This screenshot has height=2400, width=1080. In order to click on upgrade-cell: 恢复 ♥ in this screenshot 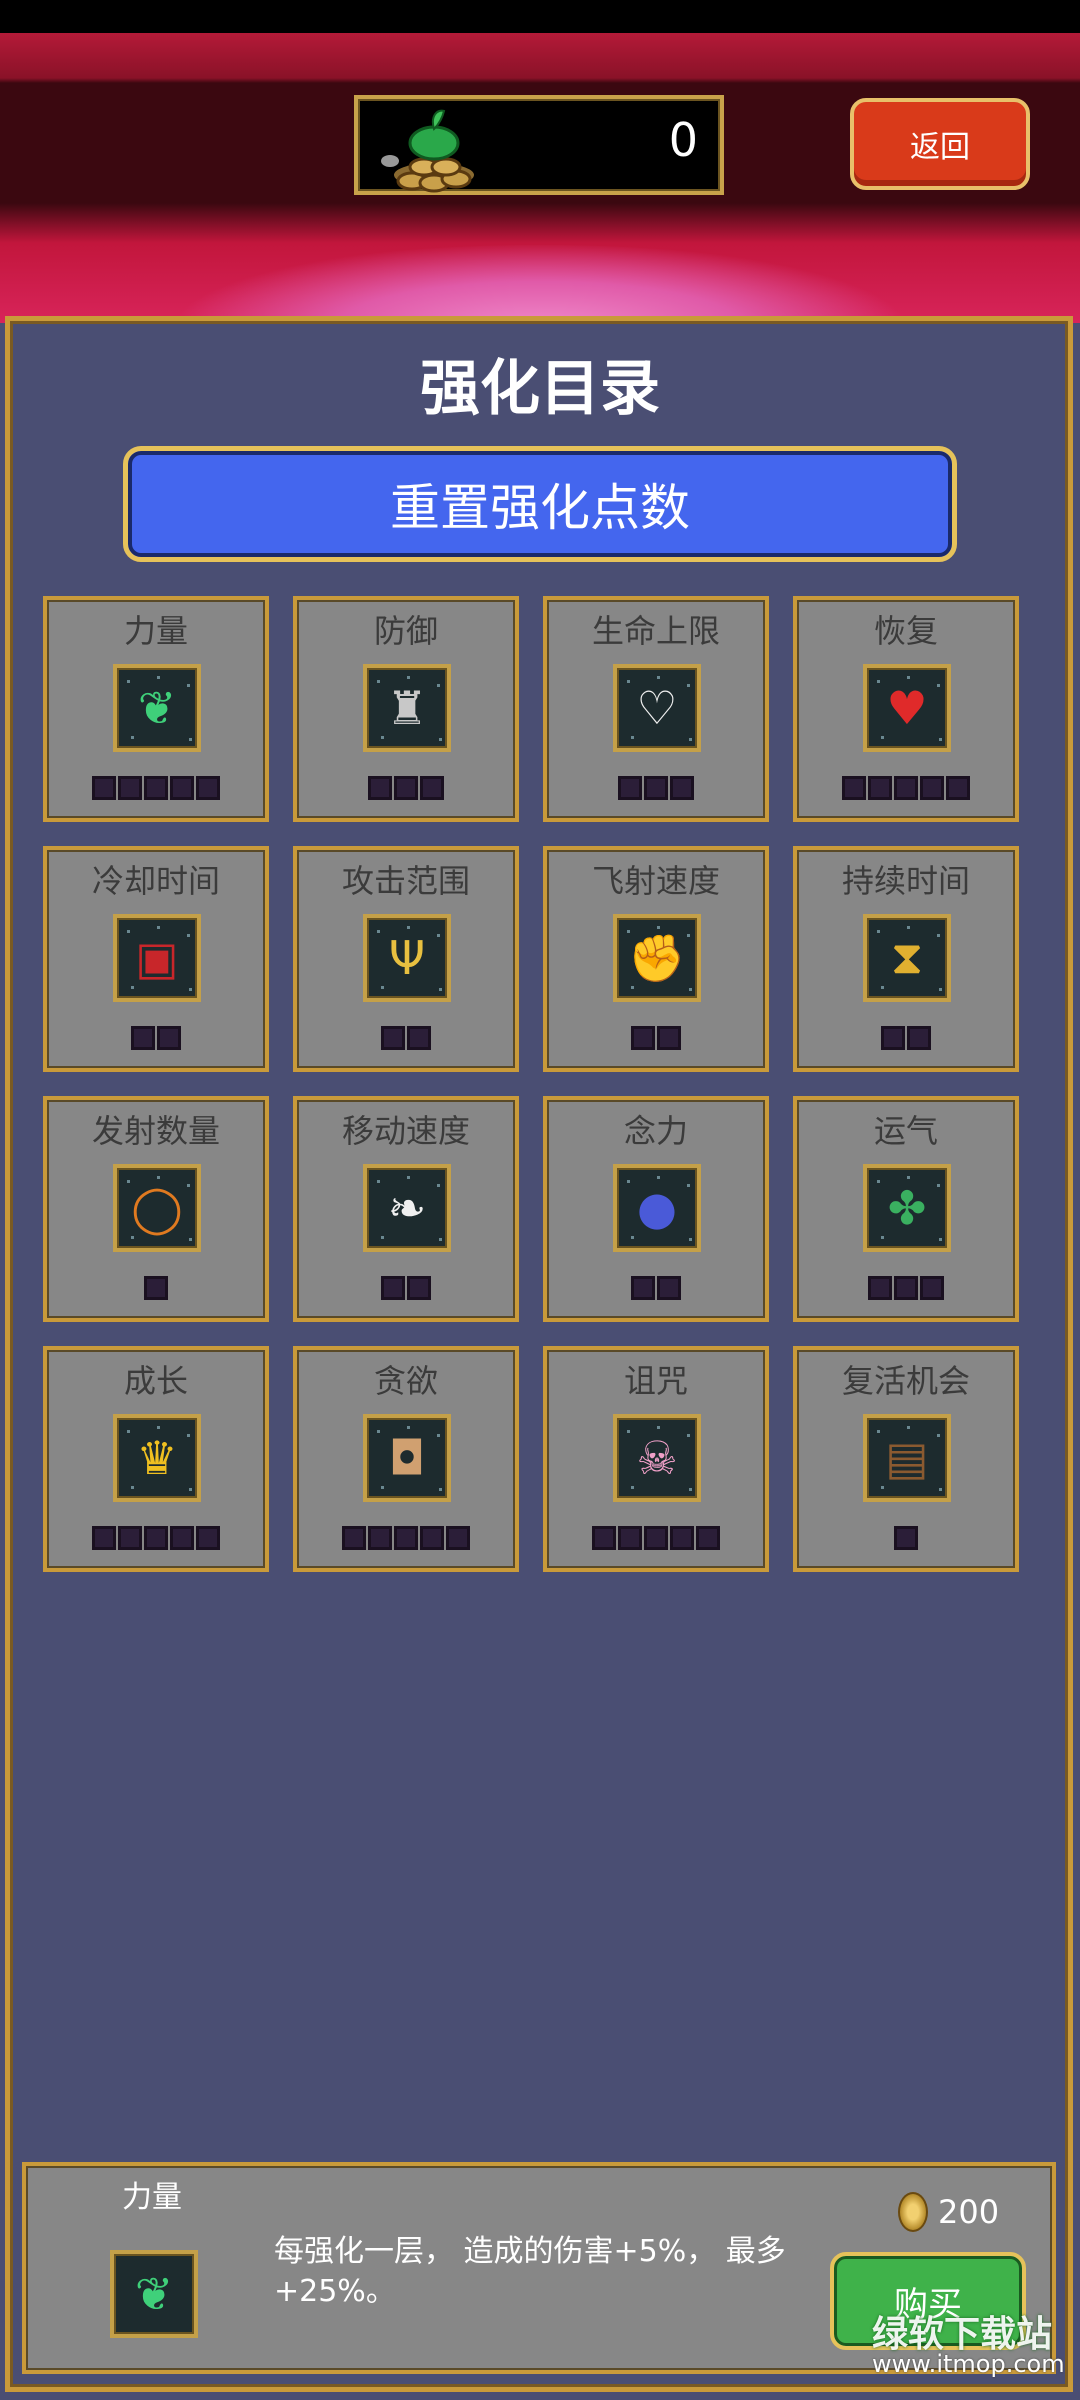, I will do `click(906, 709)`.